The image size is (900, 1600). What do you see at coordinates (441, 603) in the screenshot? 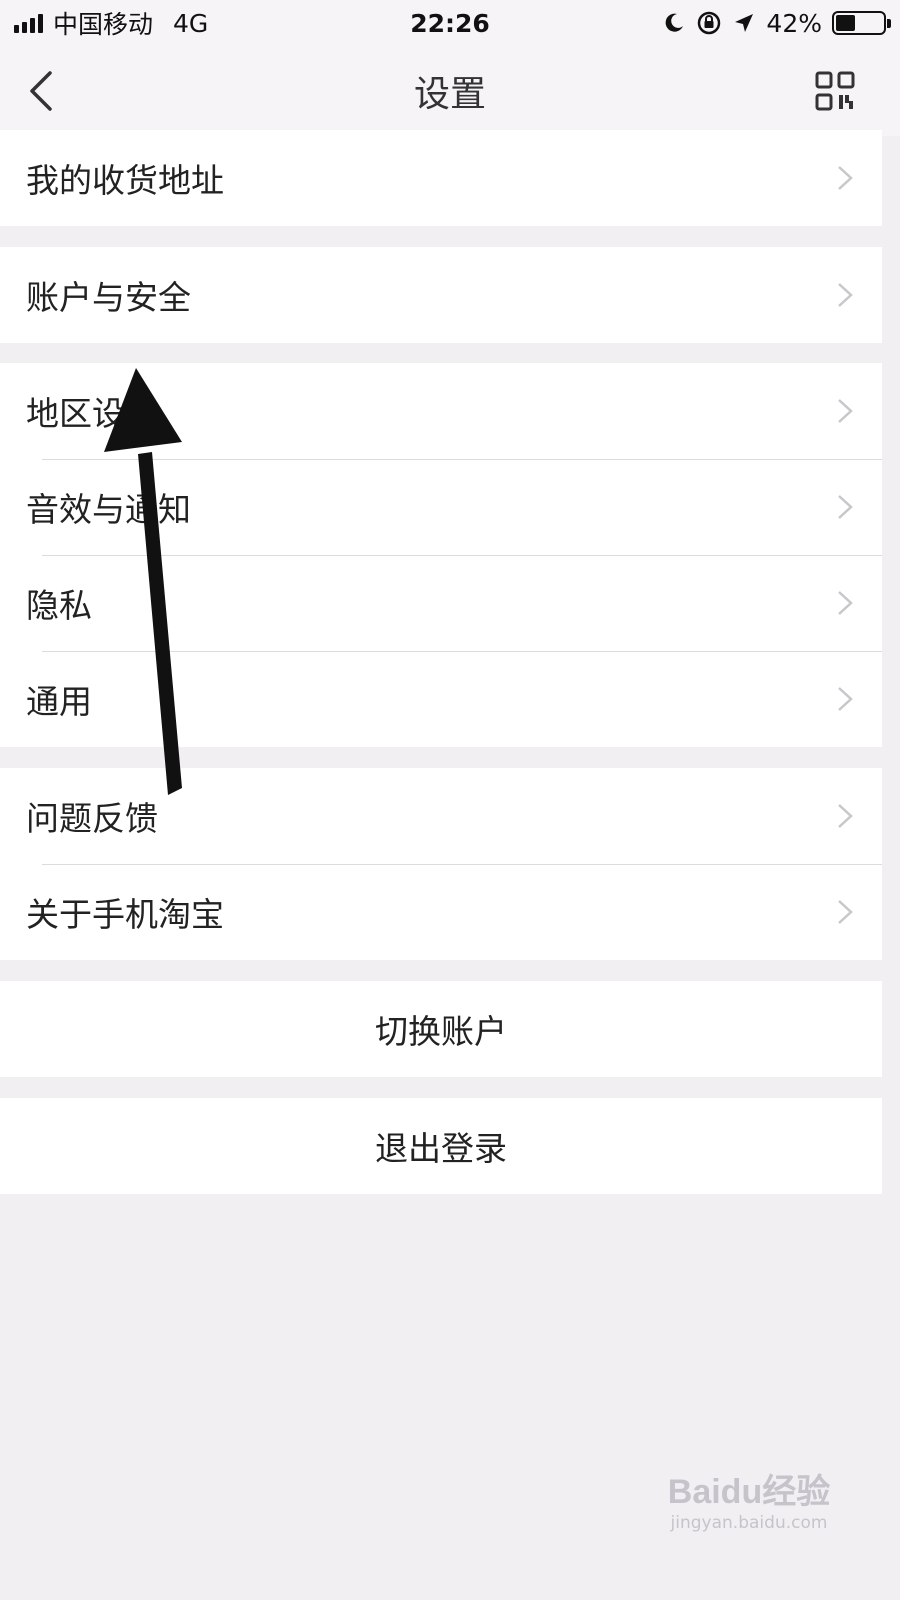
I see `settings-item-privacy: 隐私` at bounding box center [441, 603].